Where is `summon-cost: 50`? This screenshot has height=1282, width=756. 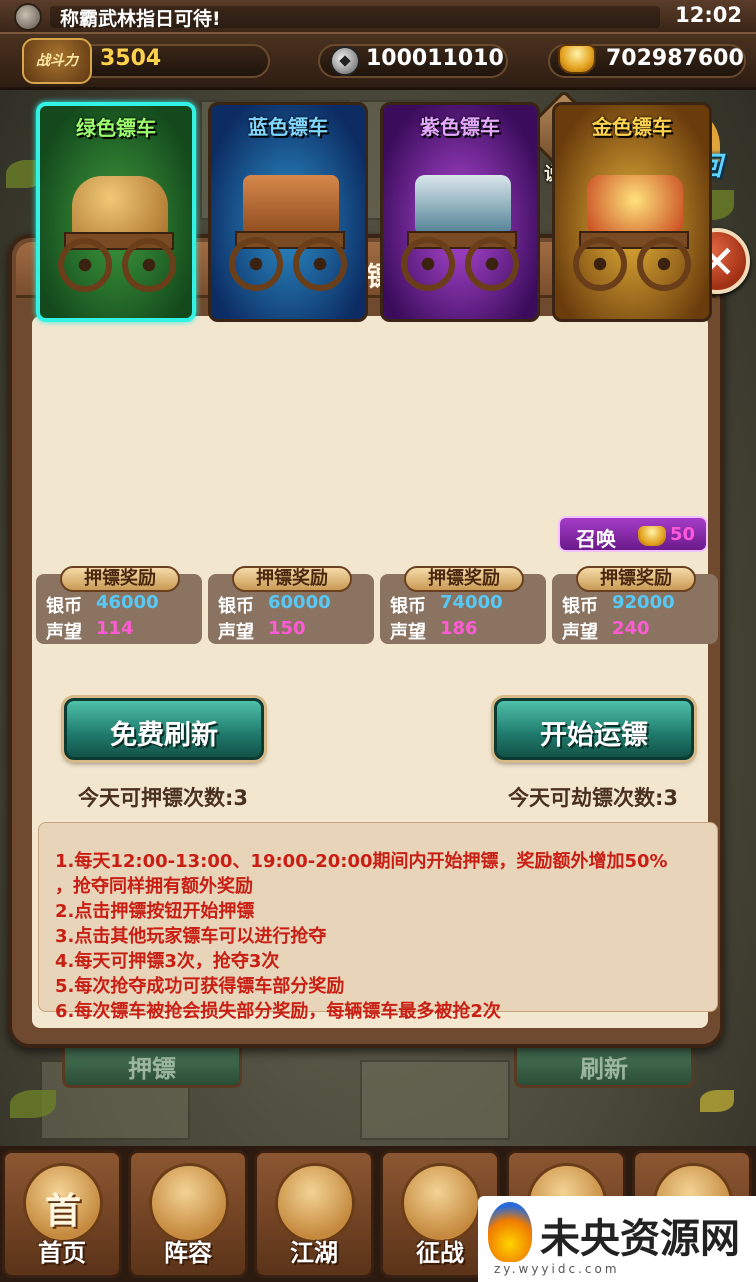 summon-cost: 50 is located at coordinates (683, 534).